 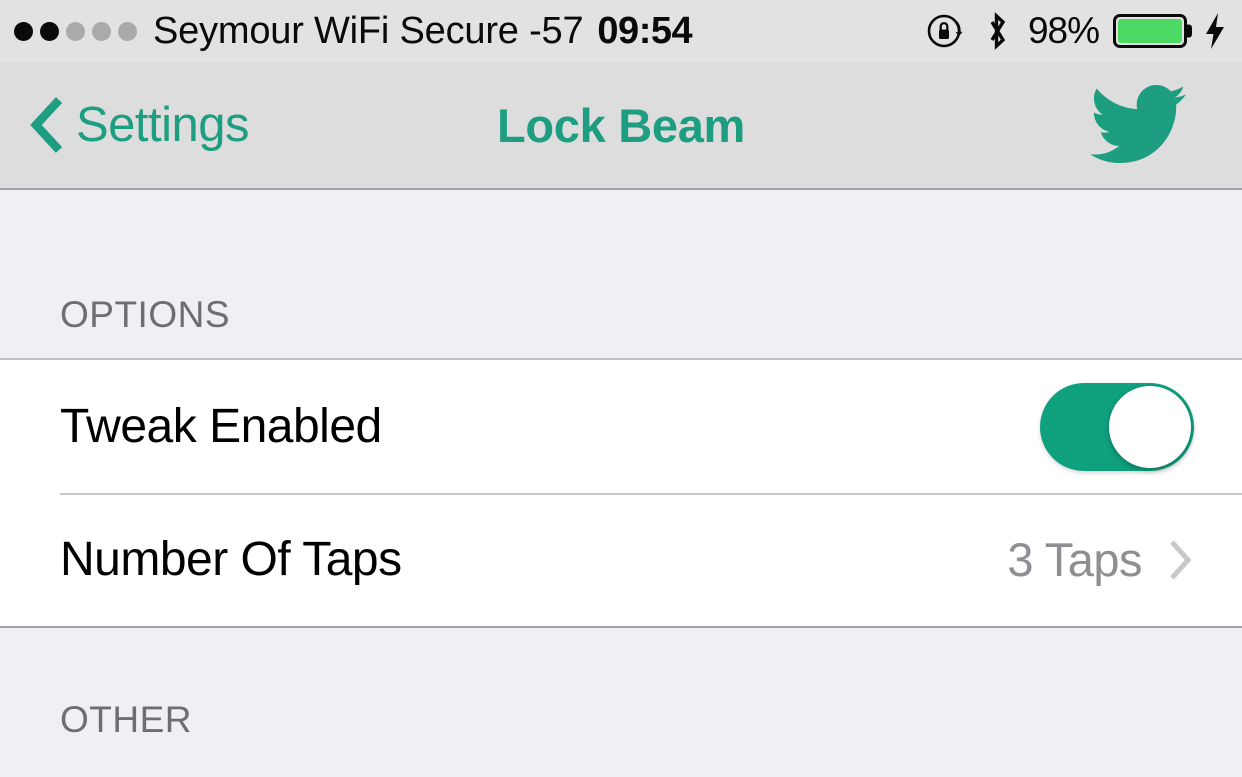 I want to click on status-bar-right: 98%, so click(x=1076, y=31).